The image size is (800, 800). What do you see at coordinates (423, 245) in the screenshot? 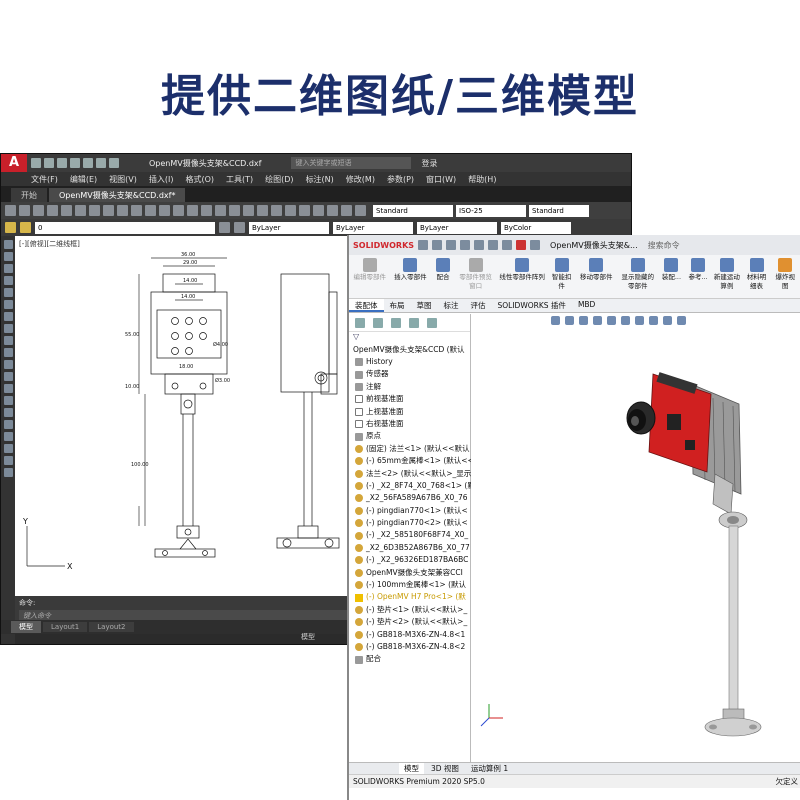
I see `home-icon` at bounding box center [423, 245].